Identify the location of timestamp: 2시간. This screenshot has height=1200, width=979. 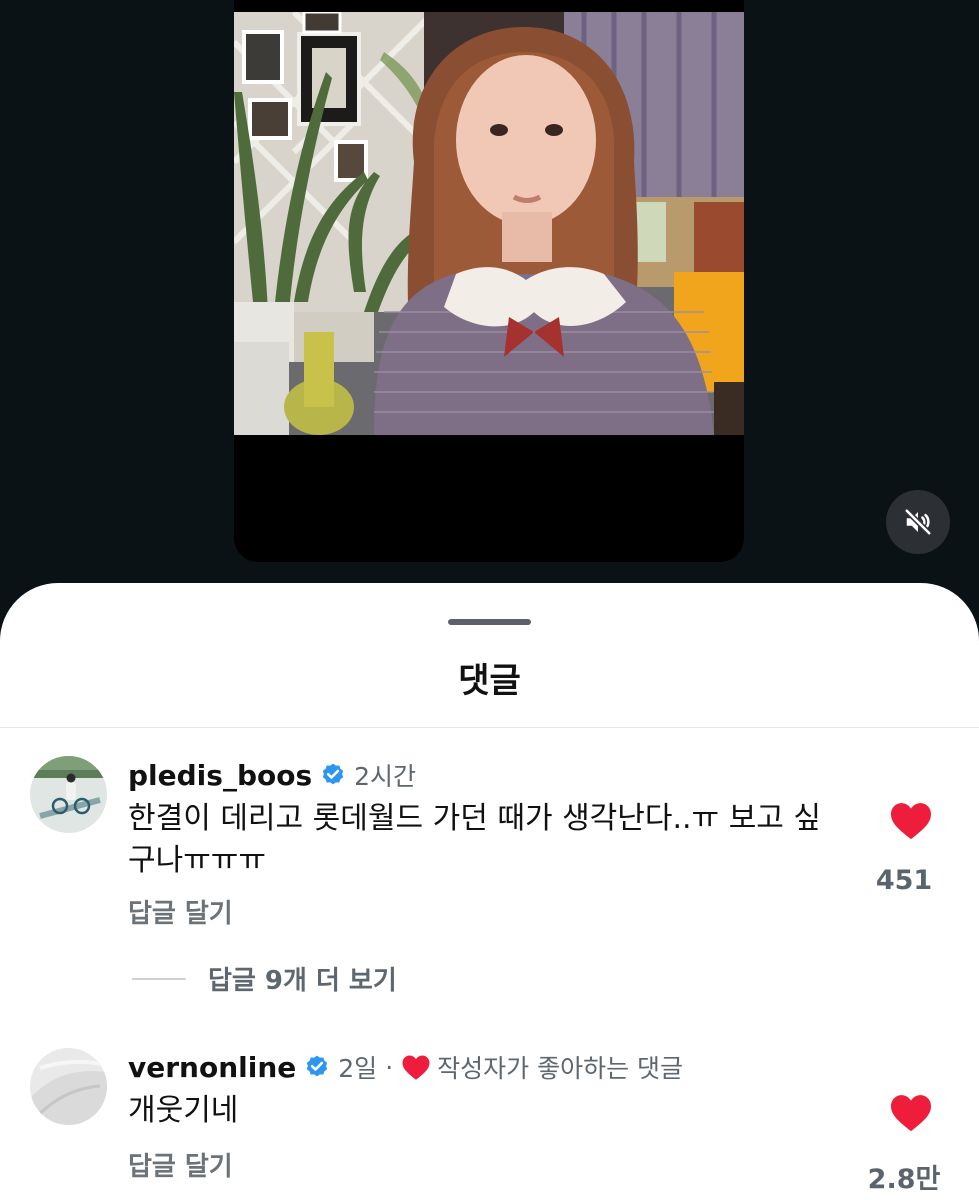
(385, 776).